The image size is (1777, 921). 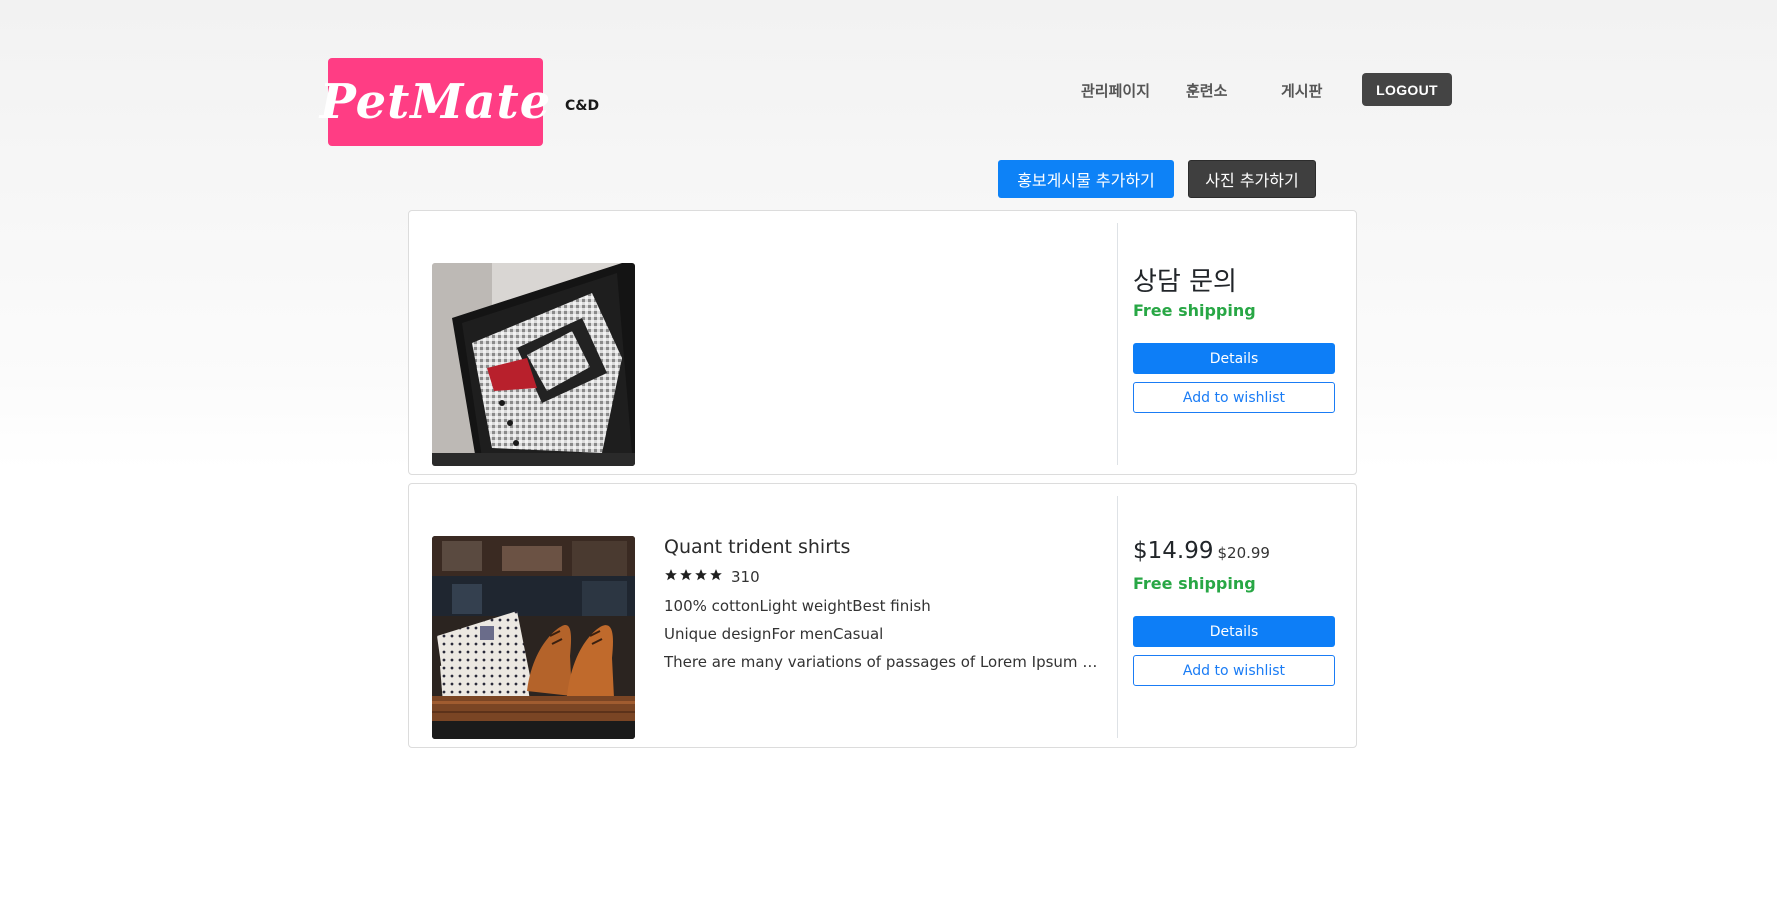 I want to click on product-image-shirt-box, so click(x=533, y=364).